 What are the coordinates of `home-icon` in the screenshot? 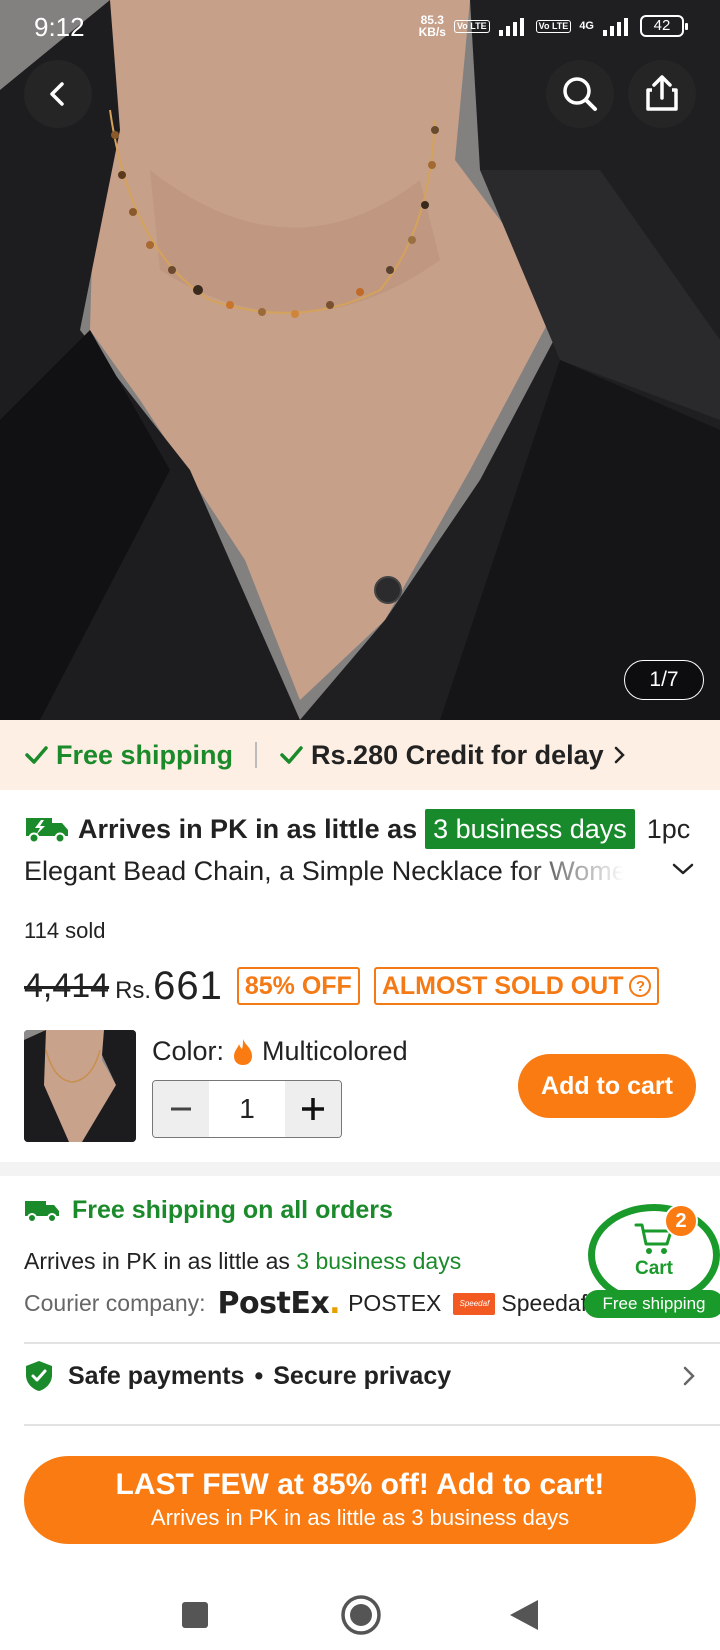 It's located at (361, 1615).